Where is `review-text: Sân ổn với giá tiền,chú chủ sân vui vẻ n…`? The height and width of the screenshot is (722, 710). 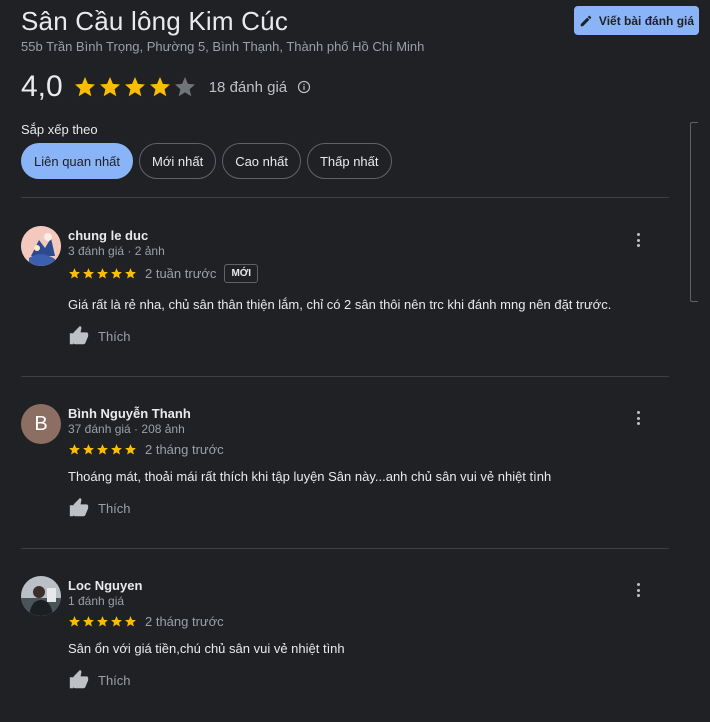
review-text: Sân ổn với giá tiền,chú chủ sân vui vẻ n… is located at coordinates (206, 648).